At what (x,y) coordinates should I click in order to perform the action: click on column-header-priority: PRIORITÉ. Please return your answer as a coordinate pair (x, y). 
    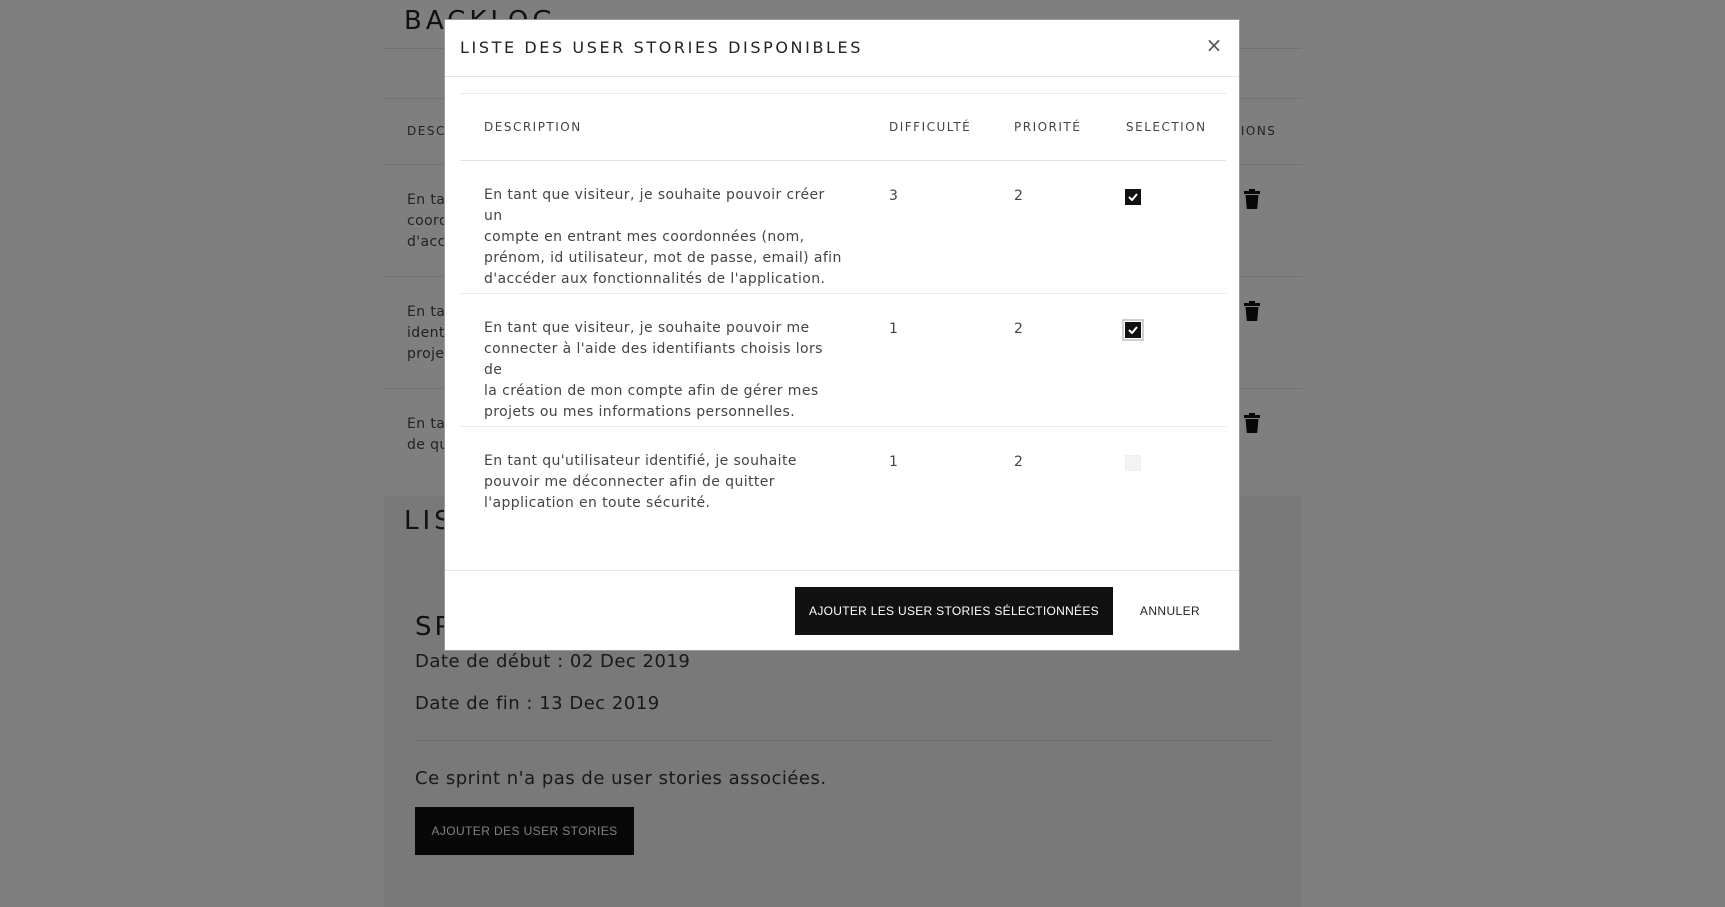
    Looking at the image, I should click on (1048, 127).